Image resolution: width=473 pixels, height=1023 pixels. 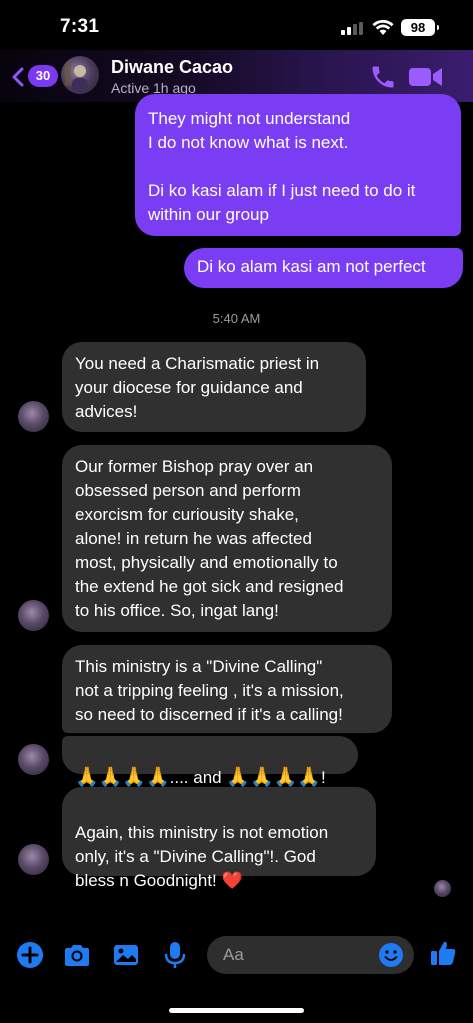 I want to click on home-indicator, so click(x=236, y=1010).